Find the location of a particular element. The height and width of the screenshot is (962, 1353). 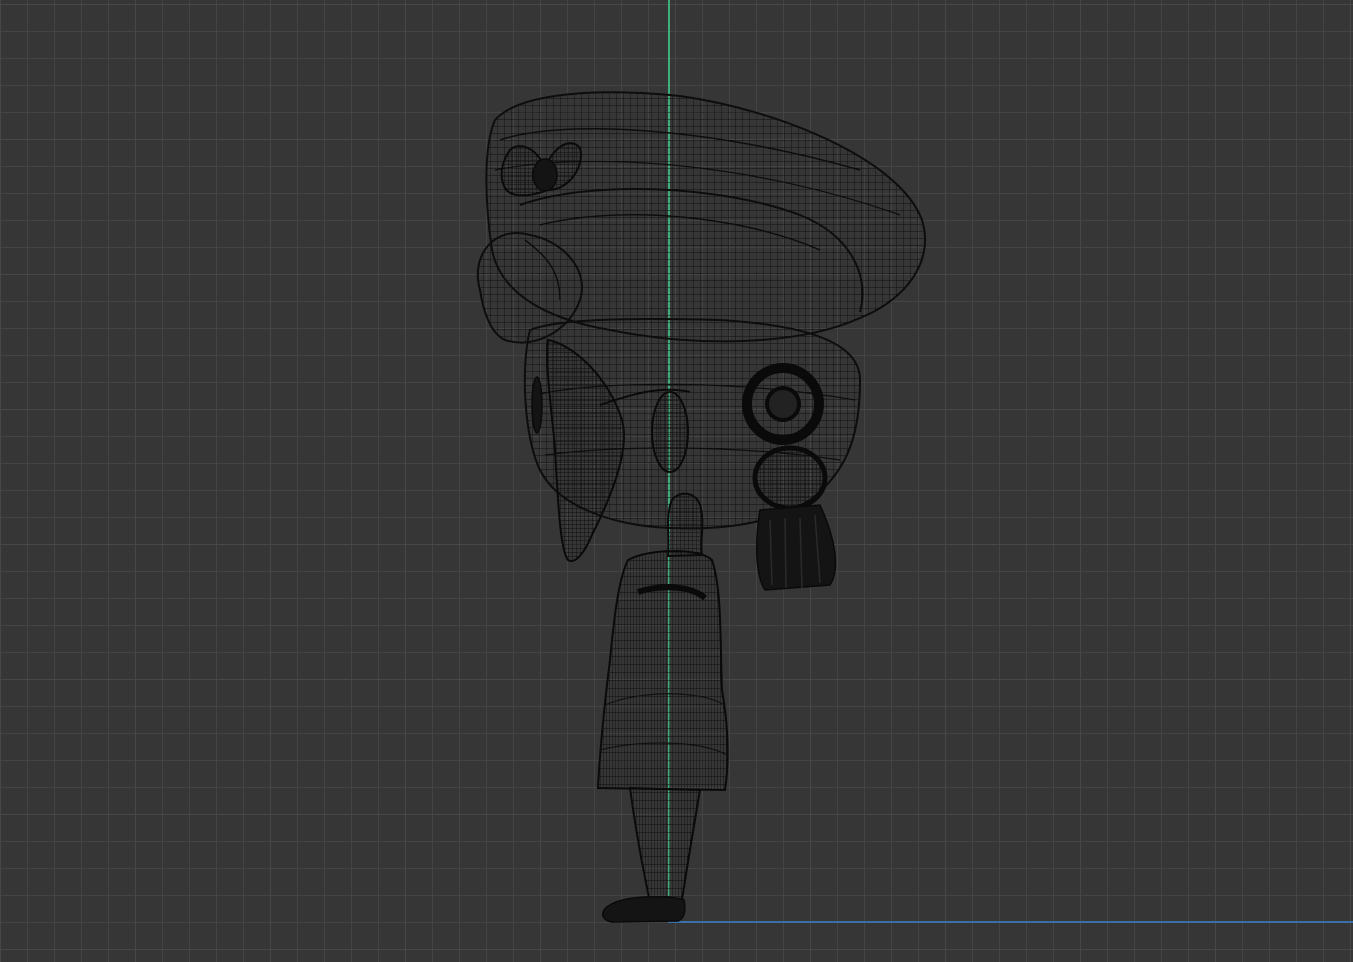

neck-mesh is located at coordinates (685, 525).